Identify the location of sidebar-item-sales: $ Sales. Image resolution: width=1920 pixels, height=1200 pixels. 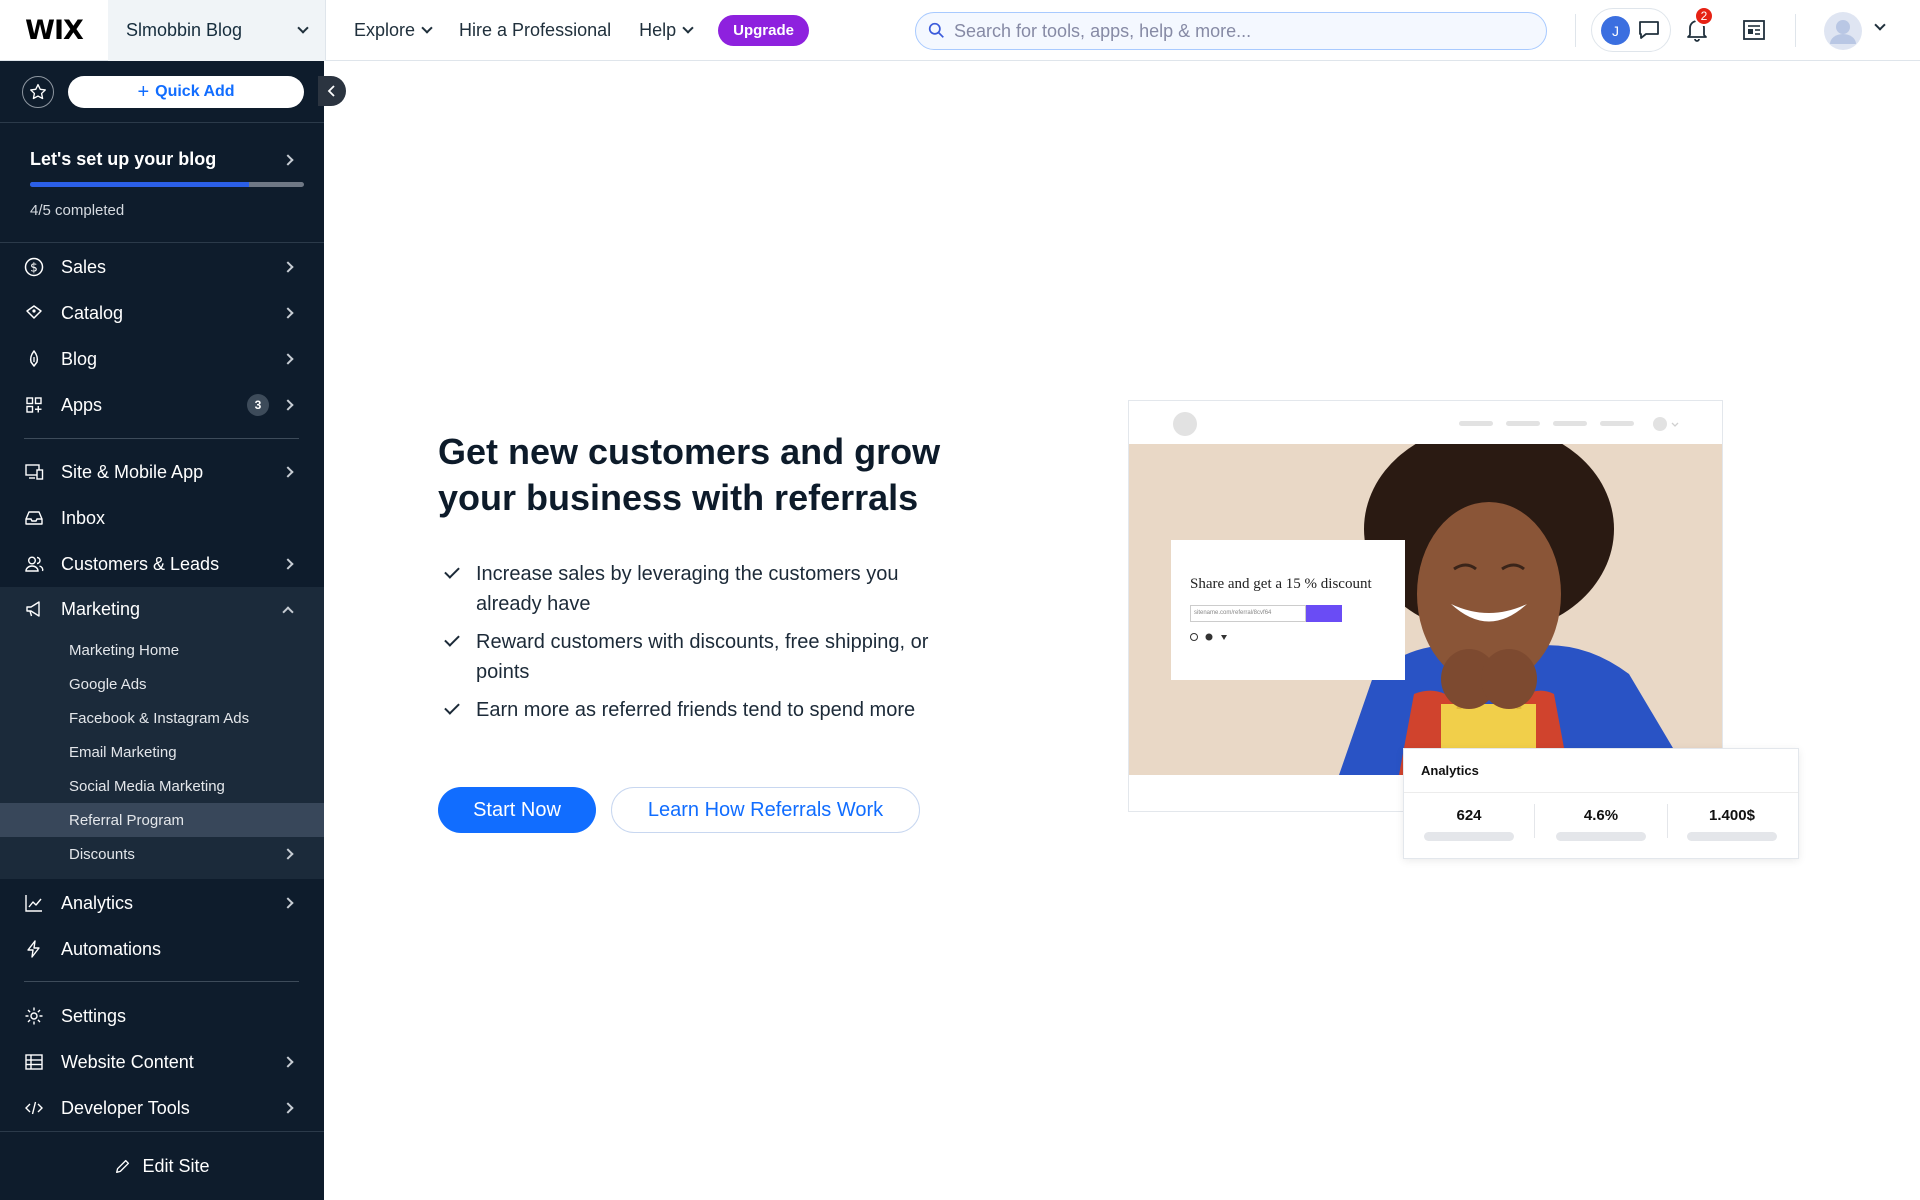
(162, 267).